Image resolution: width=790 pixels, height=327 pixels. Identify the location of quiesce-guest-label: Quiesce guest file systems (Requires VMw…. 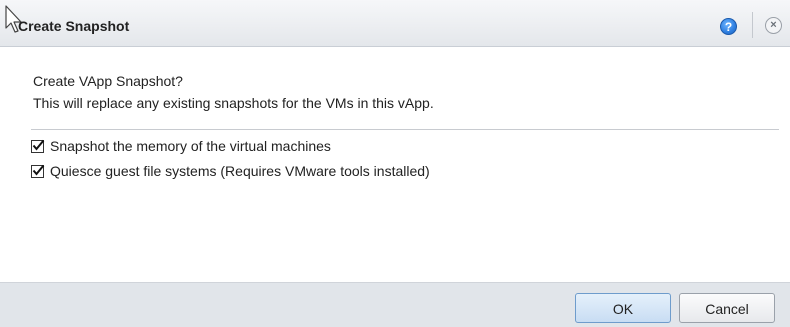
(240, 171).